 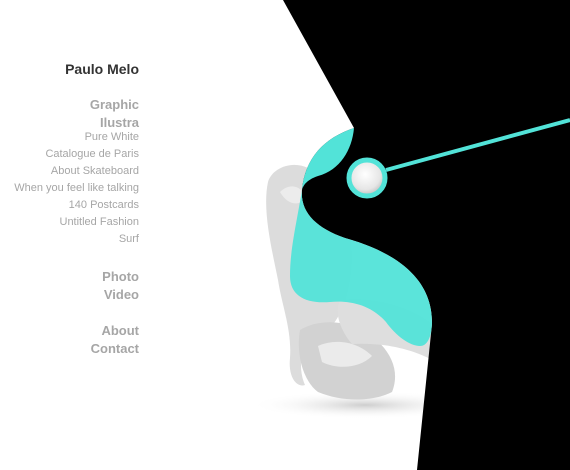 I want to click on nav-video: Video, so click(x=121, y=295).